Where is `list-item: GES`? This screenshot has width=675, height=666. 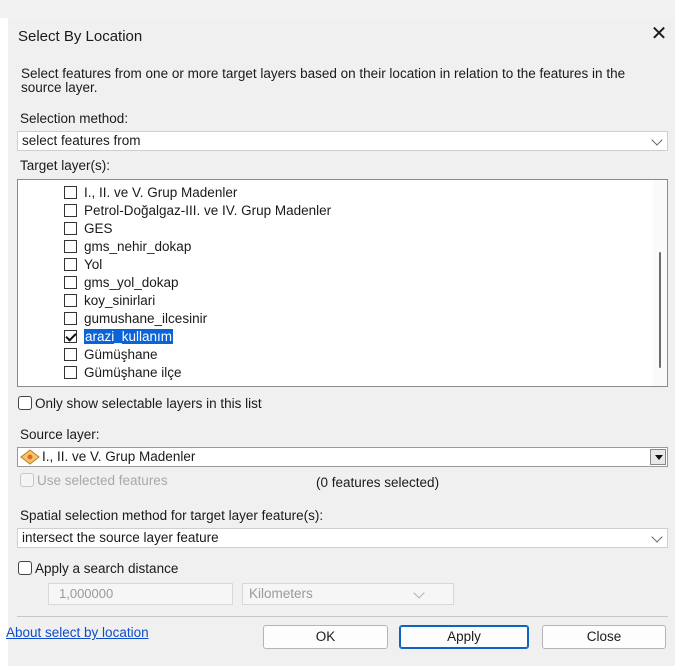 list-item: GES is located at coordinates (88, 229).